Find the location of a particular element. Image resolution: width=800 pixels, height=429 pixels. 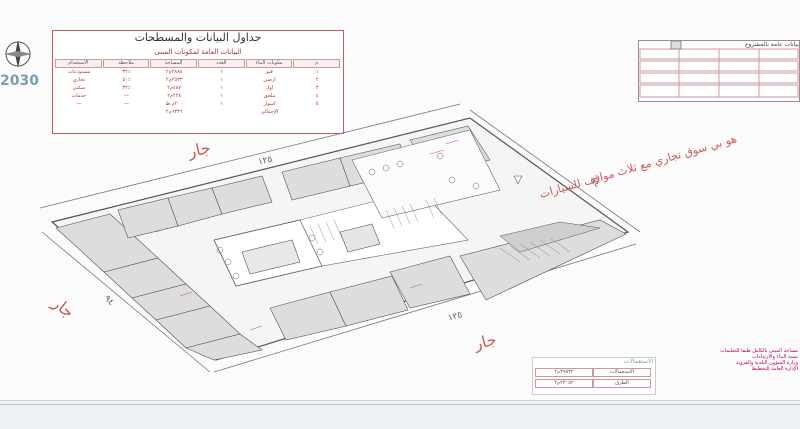

legend-cell: ٢٣٠٥٢م٢ is located at coordinates (564, 383).